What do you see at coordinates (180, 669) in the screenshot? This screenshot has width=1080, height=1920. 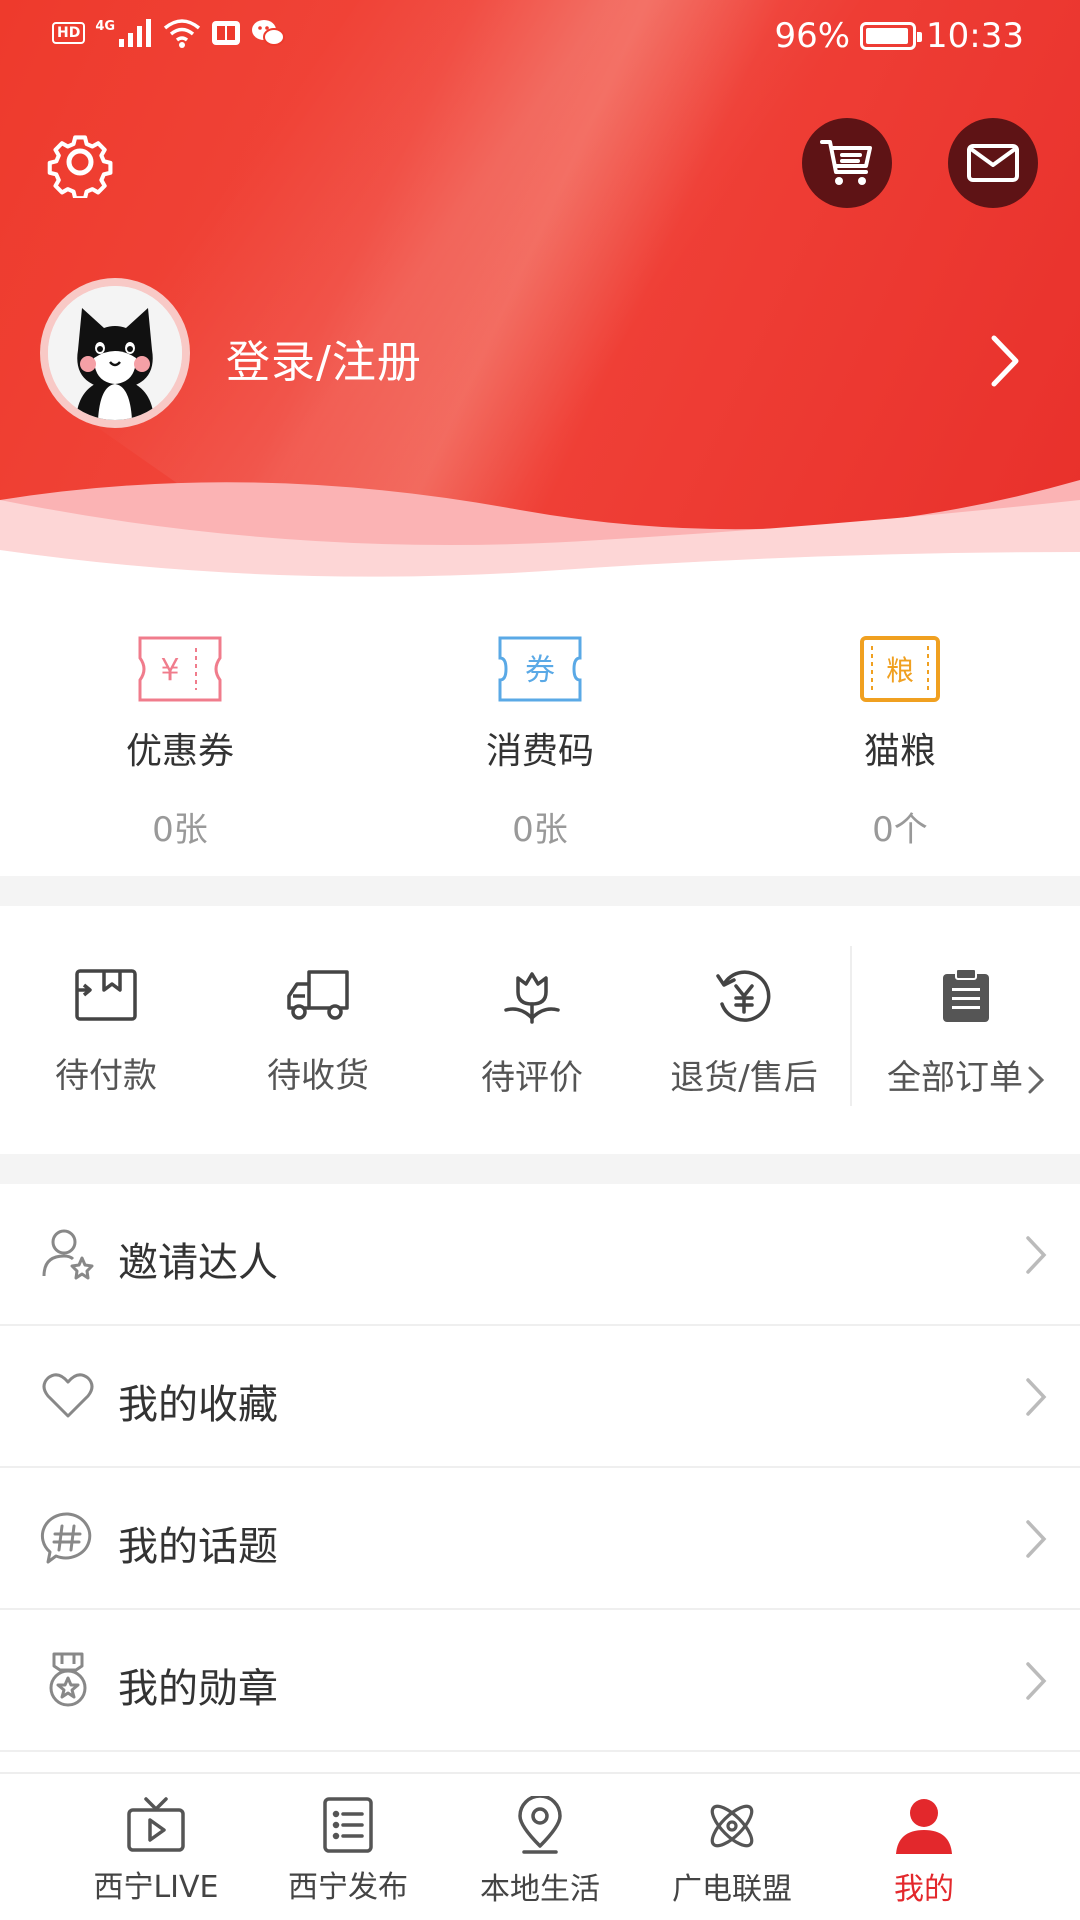 I see `coupon-icon: ¥` at bounding box center [180, 669].